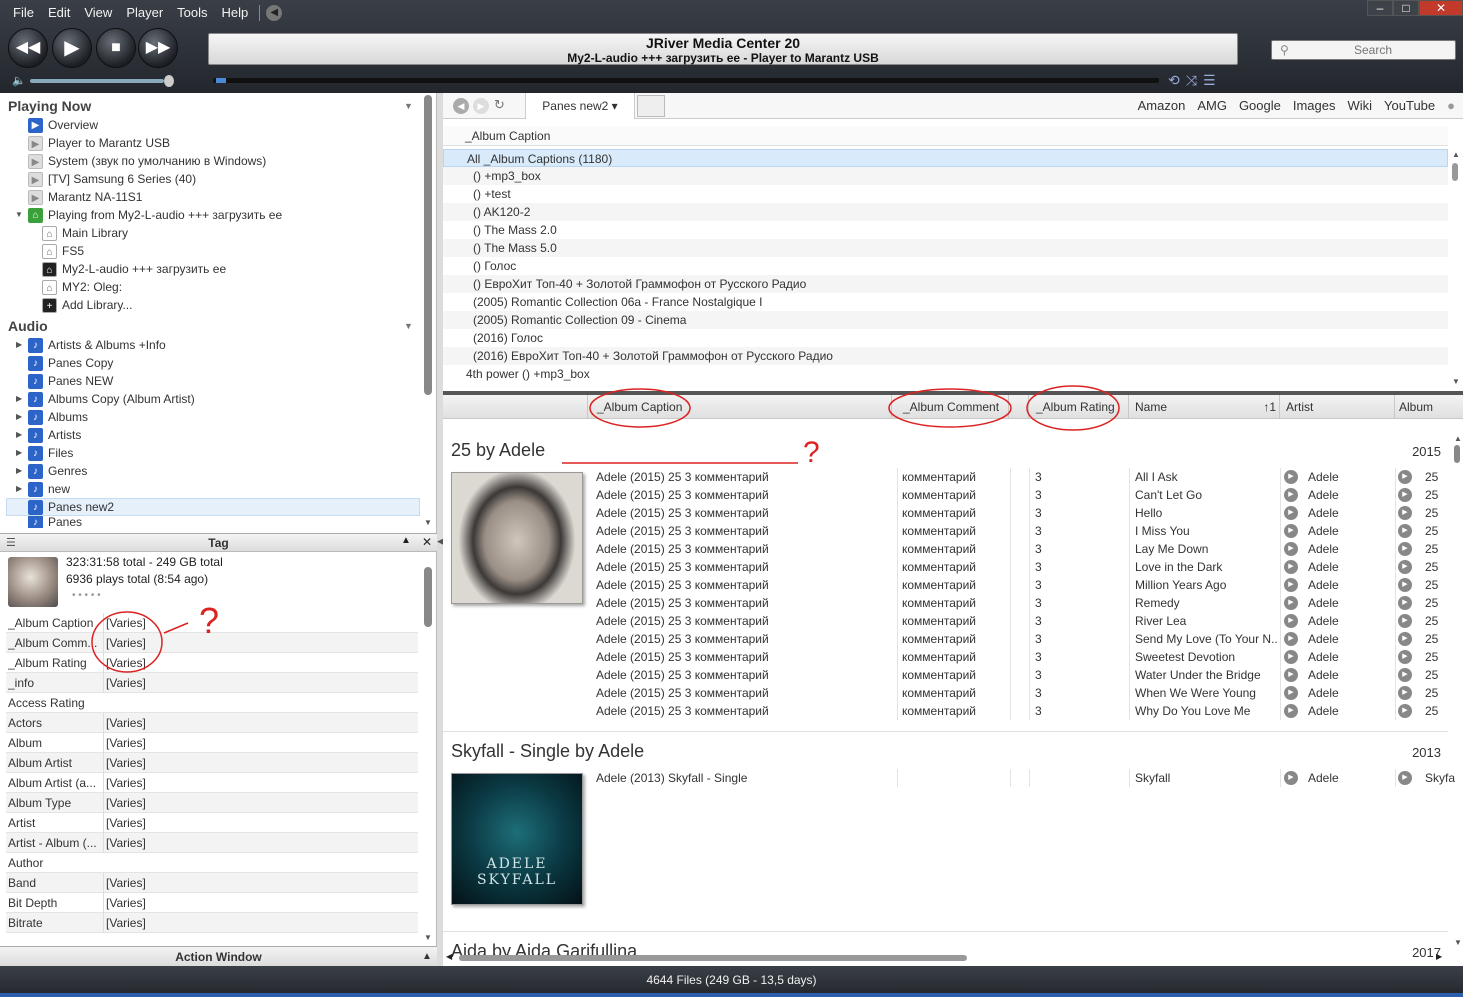  I want to click on horizontal-scrollbar: ◀ ▶, so click(945, 957).